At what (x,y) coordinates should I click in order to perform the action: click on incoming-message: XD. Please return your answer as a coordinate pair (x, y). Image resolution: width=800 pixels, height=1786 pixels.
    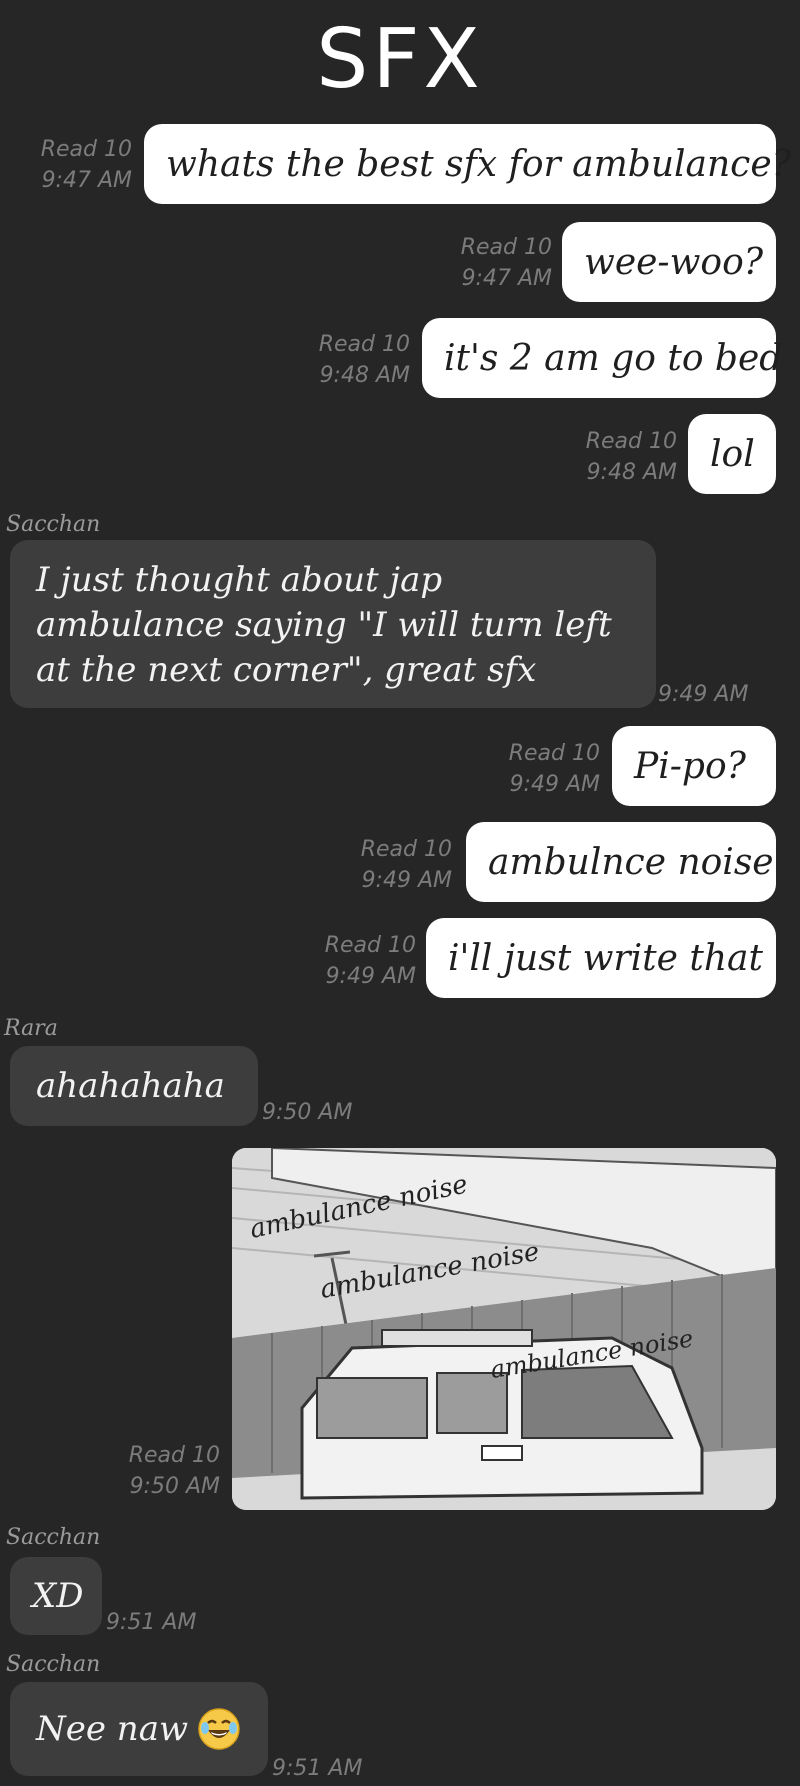
    Looking at the image, I should click on (56, 1596).